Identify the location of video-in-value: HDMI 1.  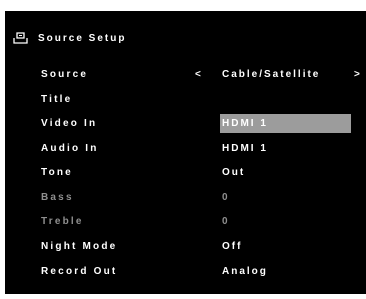
(285, 123).